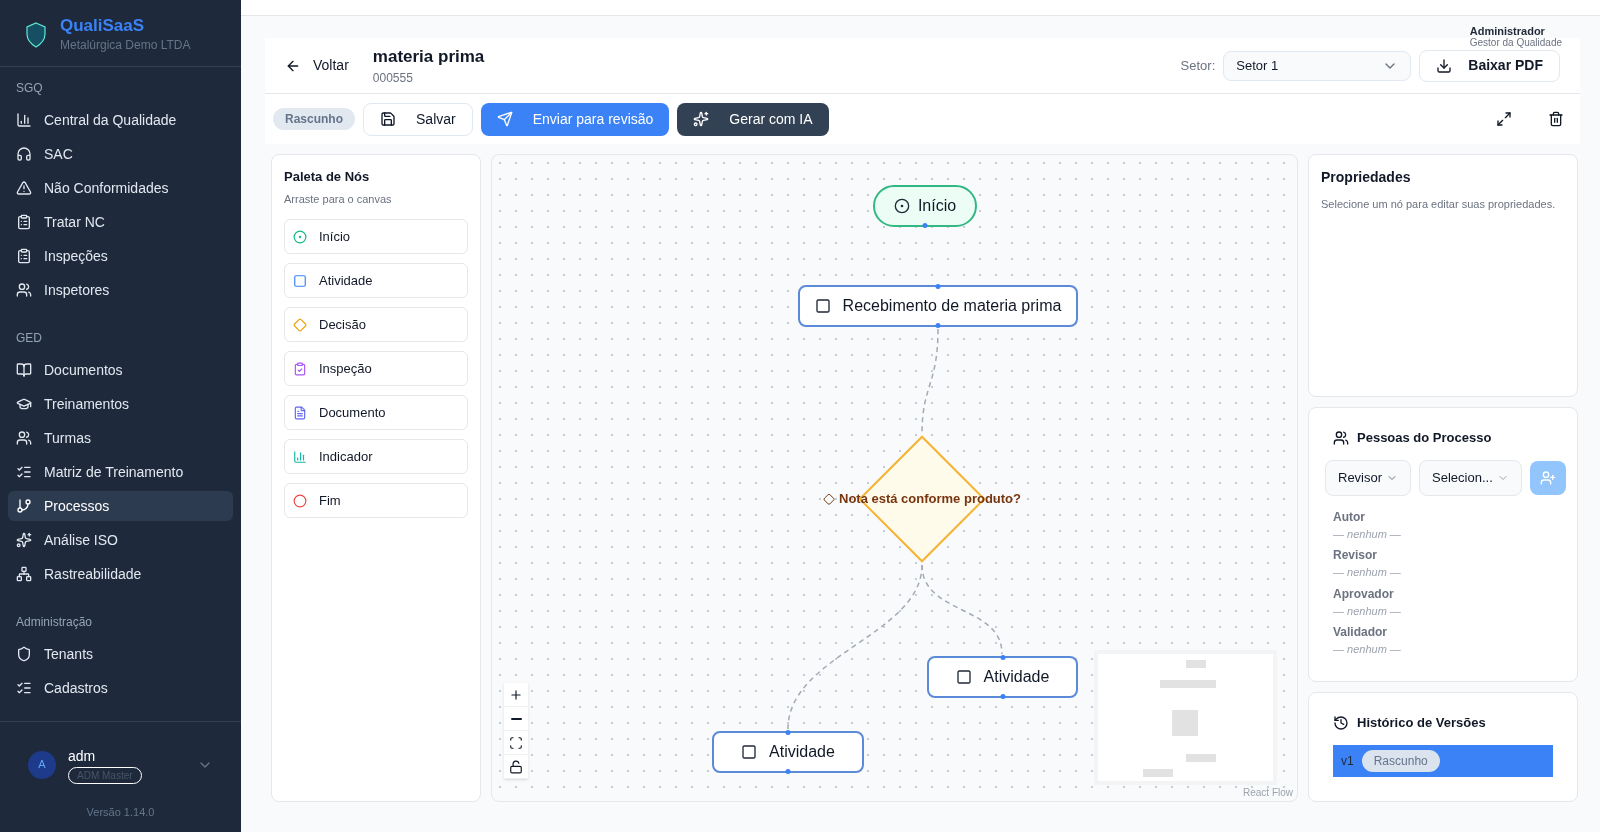 The width and height of the screenshot is (1600, 832). Describe the element at coordinates (516, 719) in the screenshot. I see `zoom-out-button` at that location.